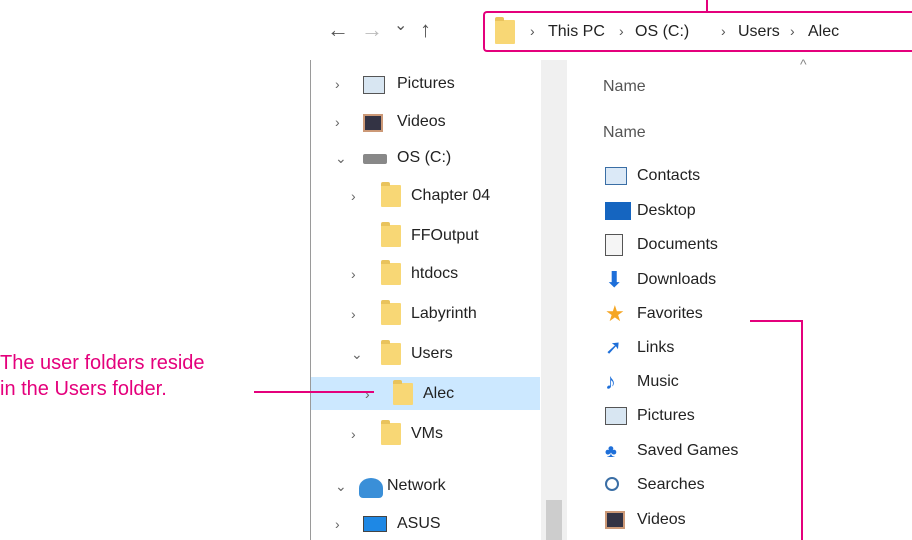 Image resolution: width=912 pixels, height=540 pixels. I want to click on breadcrumb-alec: Alec, so click(823, 32).